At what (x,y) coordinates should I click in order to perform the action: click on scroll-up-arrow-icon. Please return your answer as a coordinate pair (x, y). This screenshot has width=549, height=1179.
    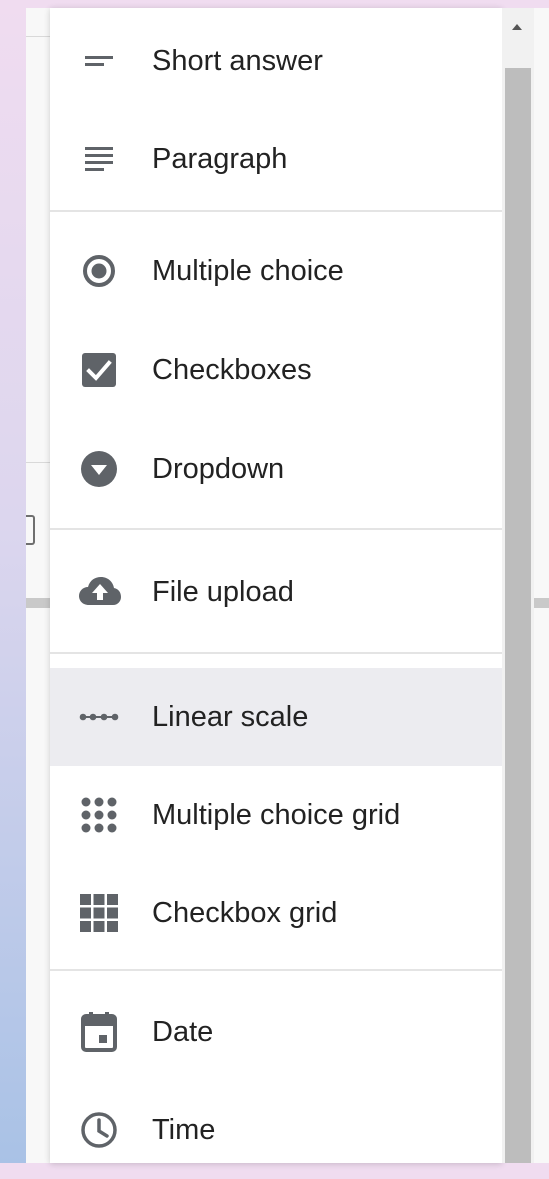
    Looking at the image, I should click on (517, 27).